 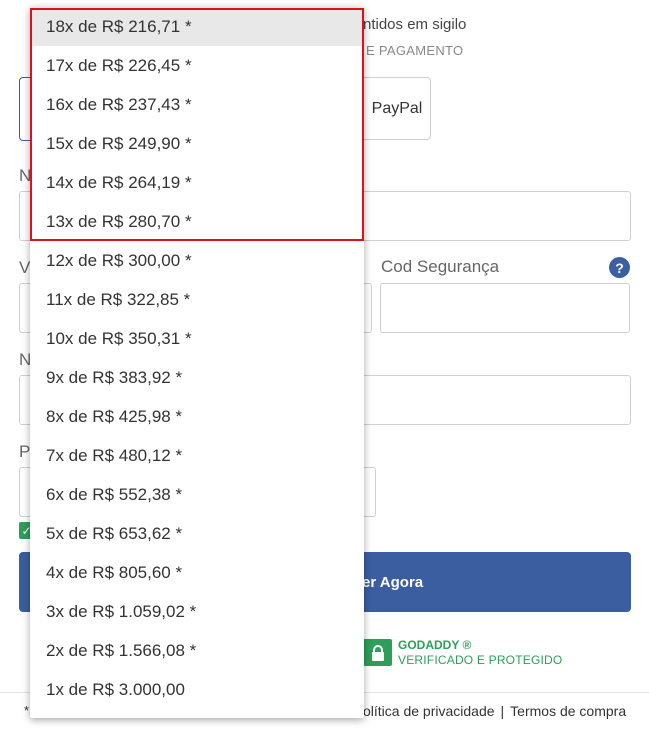 I want to click on installment-option: 4x de R$ 805,60 *, so click(x=197, y=572).